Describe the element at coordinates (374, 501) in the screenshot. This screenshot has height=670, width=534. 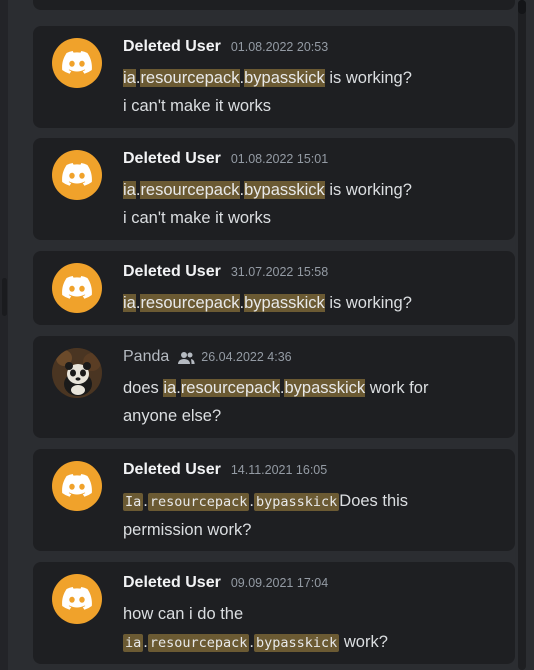
I see `message-text: Does this` at that location.